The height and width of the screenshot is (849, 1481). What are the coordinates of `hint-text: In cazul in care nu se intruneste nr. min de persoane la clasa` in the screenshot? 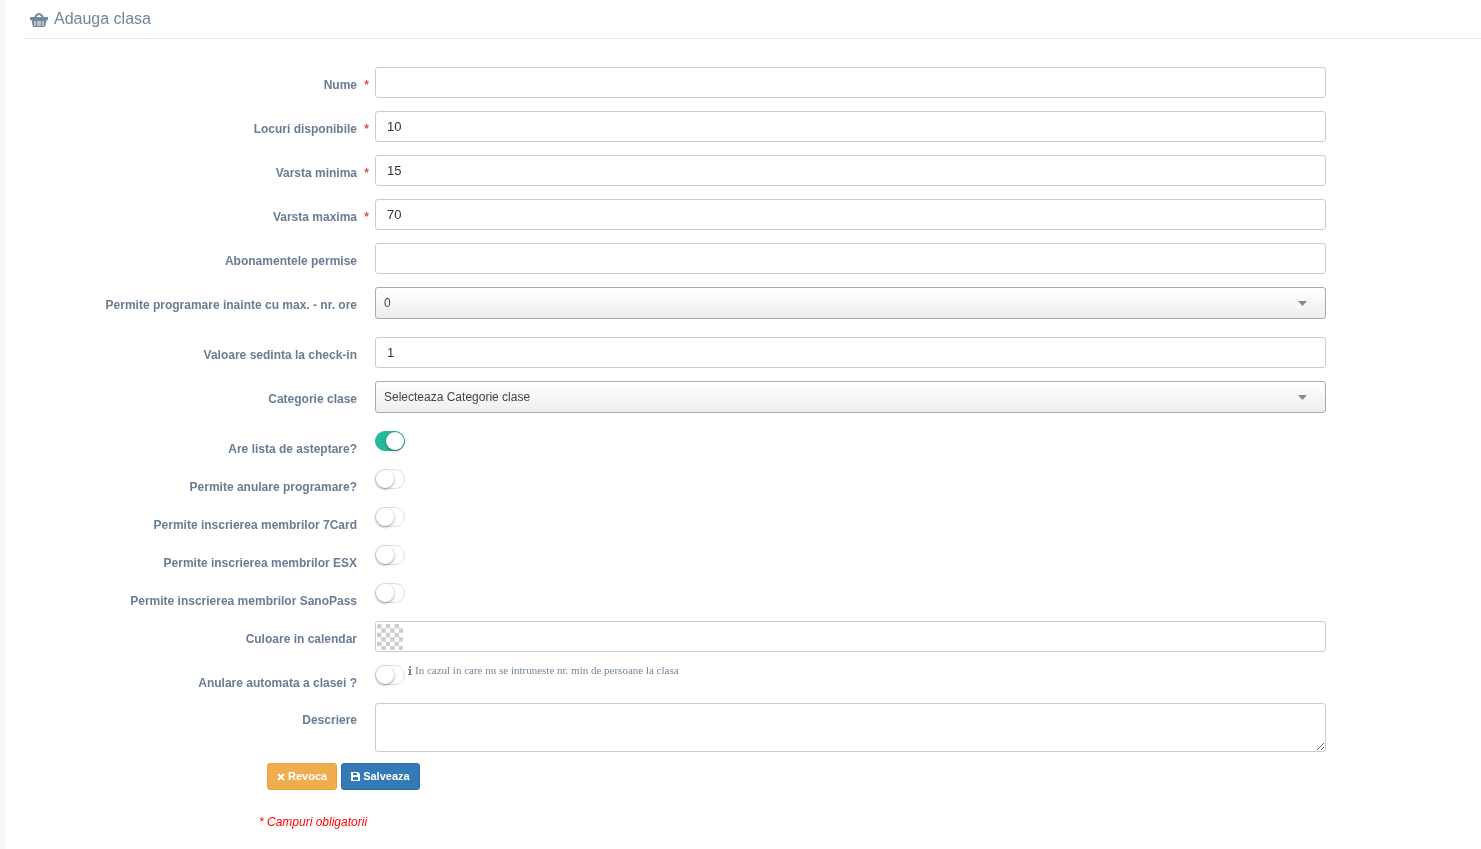 It's located at (547, 670).